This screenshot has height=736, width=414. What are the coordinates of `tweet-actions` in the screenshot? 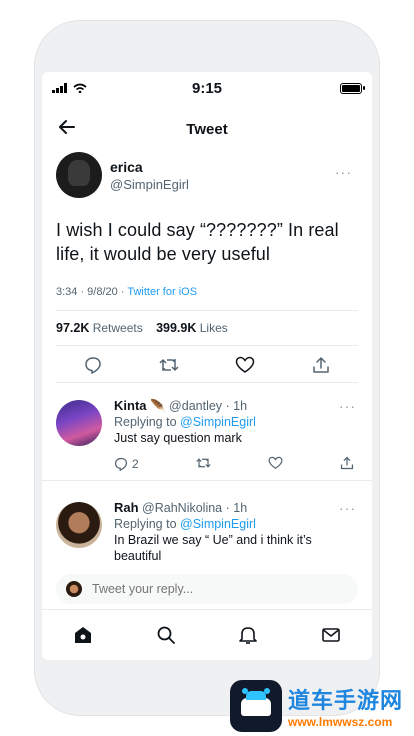 It's located at (207, 364).